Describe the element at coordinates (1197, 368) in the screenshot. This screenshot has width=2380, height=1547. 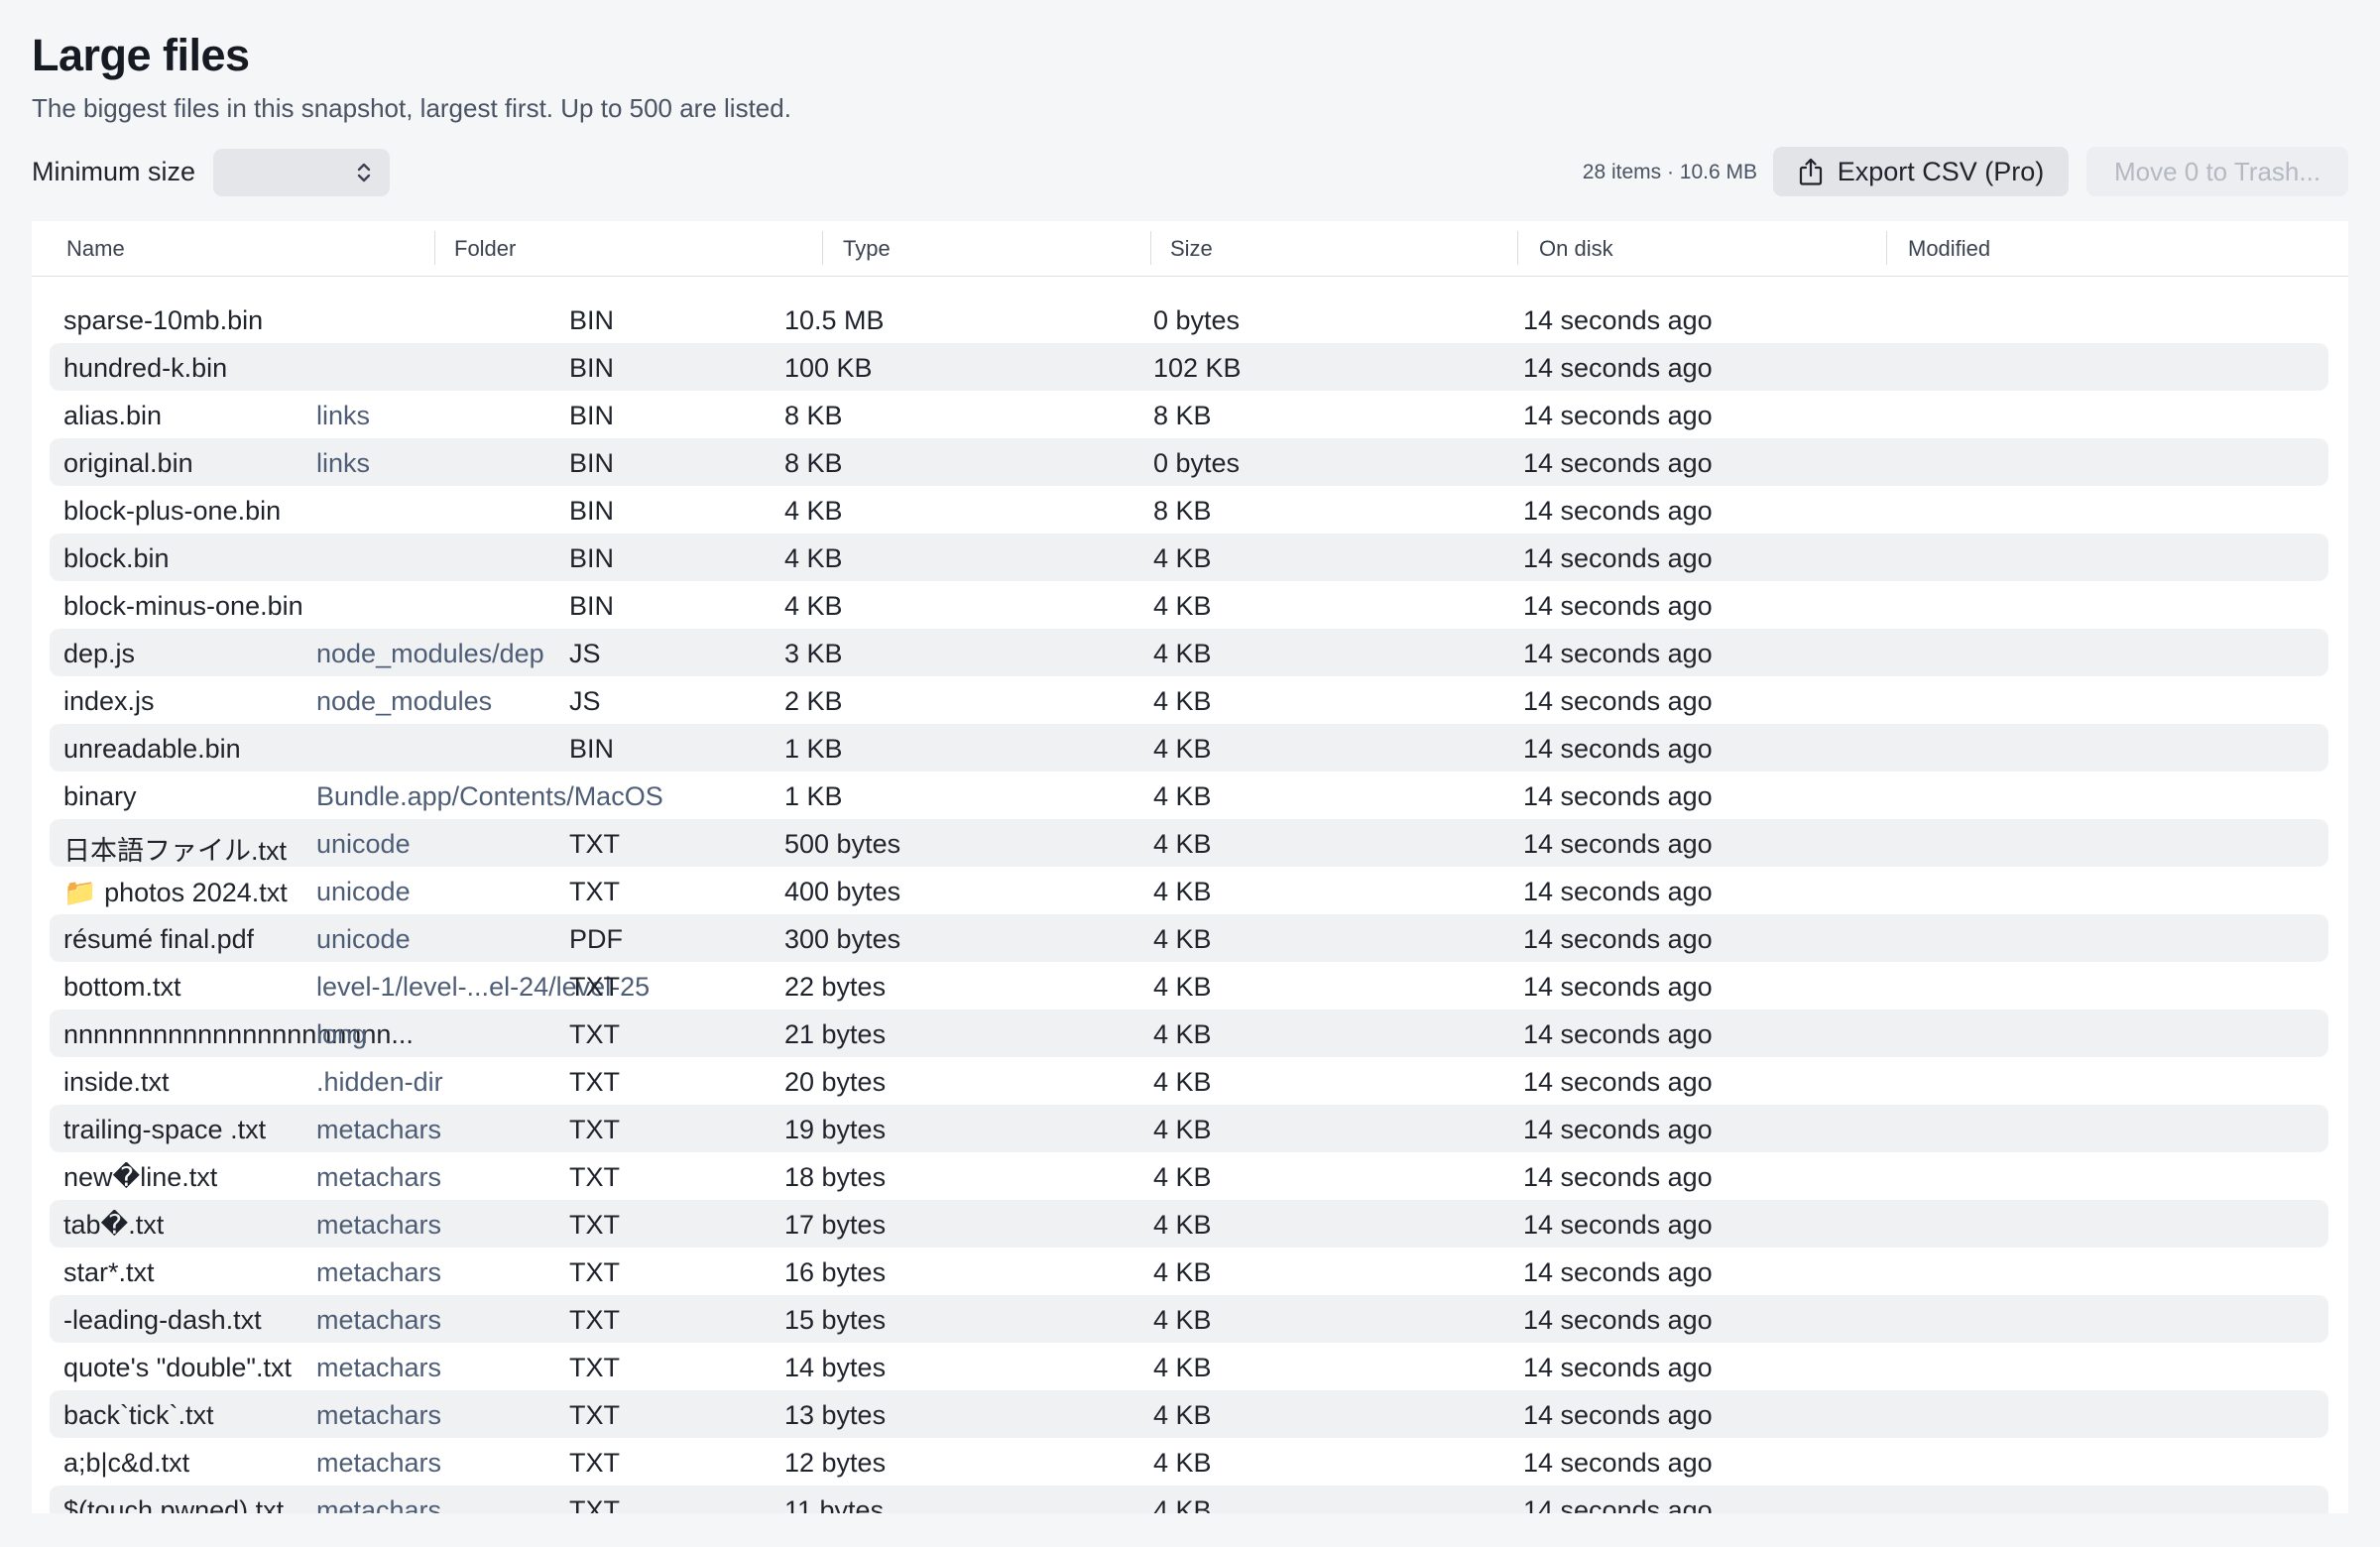
I see `on-disk-size: 102 KB` at that location.